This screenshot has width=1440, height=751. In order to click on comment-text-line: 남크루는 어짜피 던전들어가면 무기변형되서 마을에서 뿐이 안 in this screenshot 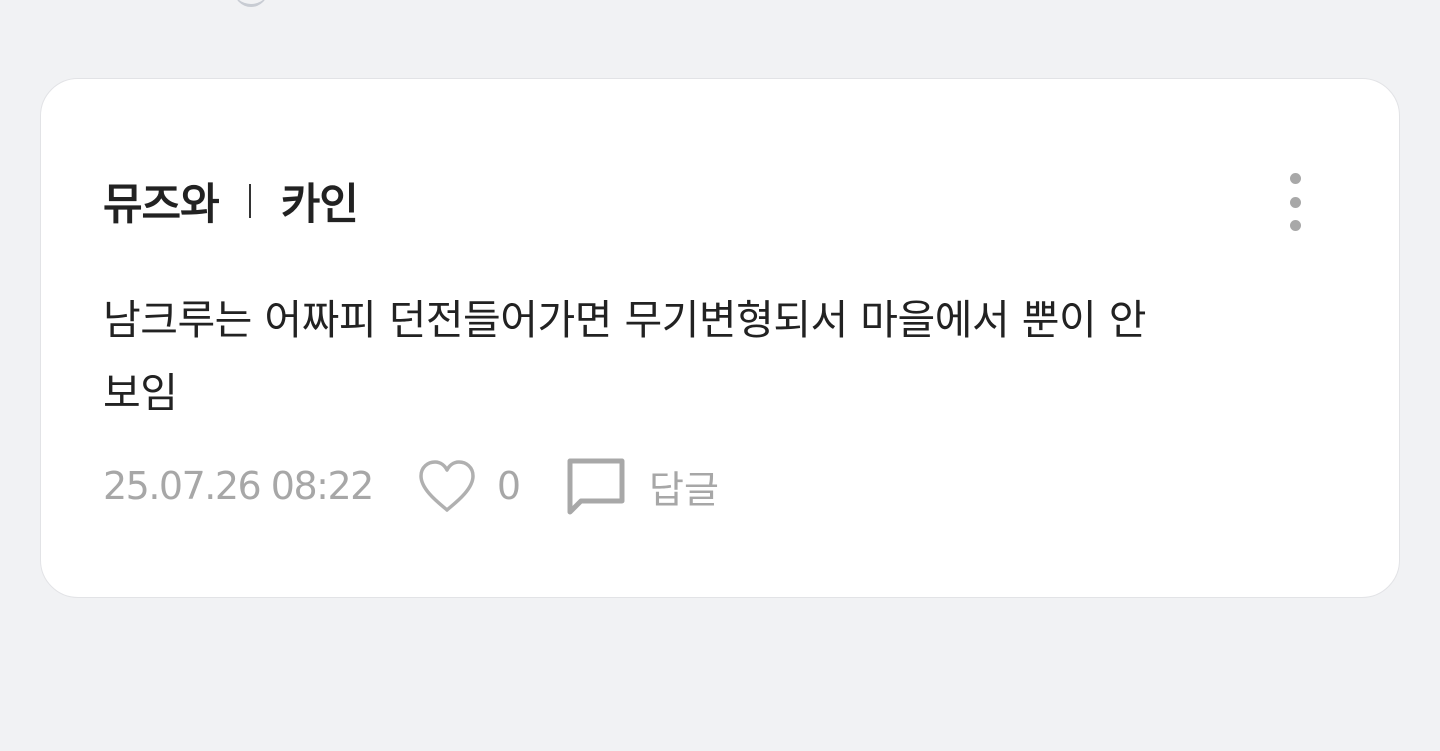, I will do `click(624, 320)`.